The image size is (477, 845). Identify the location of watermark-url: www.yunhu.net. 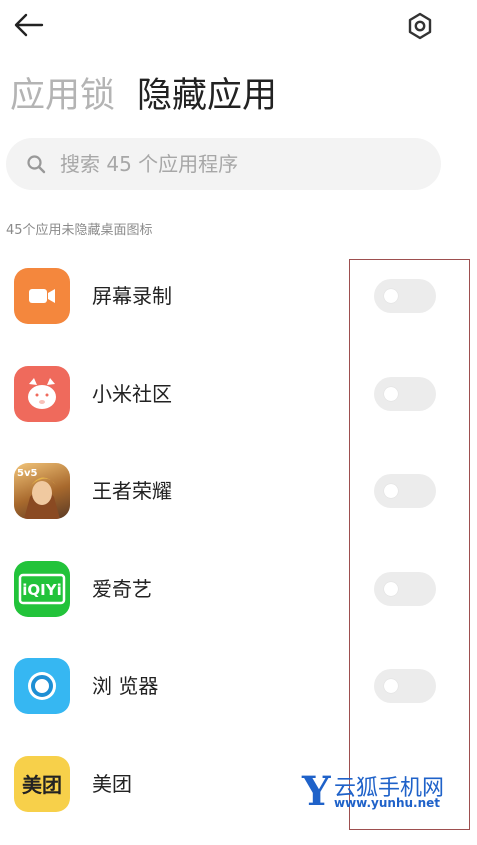
(387, 803).